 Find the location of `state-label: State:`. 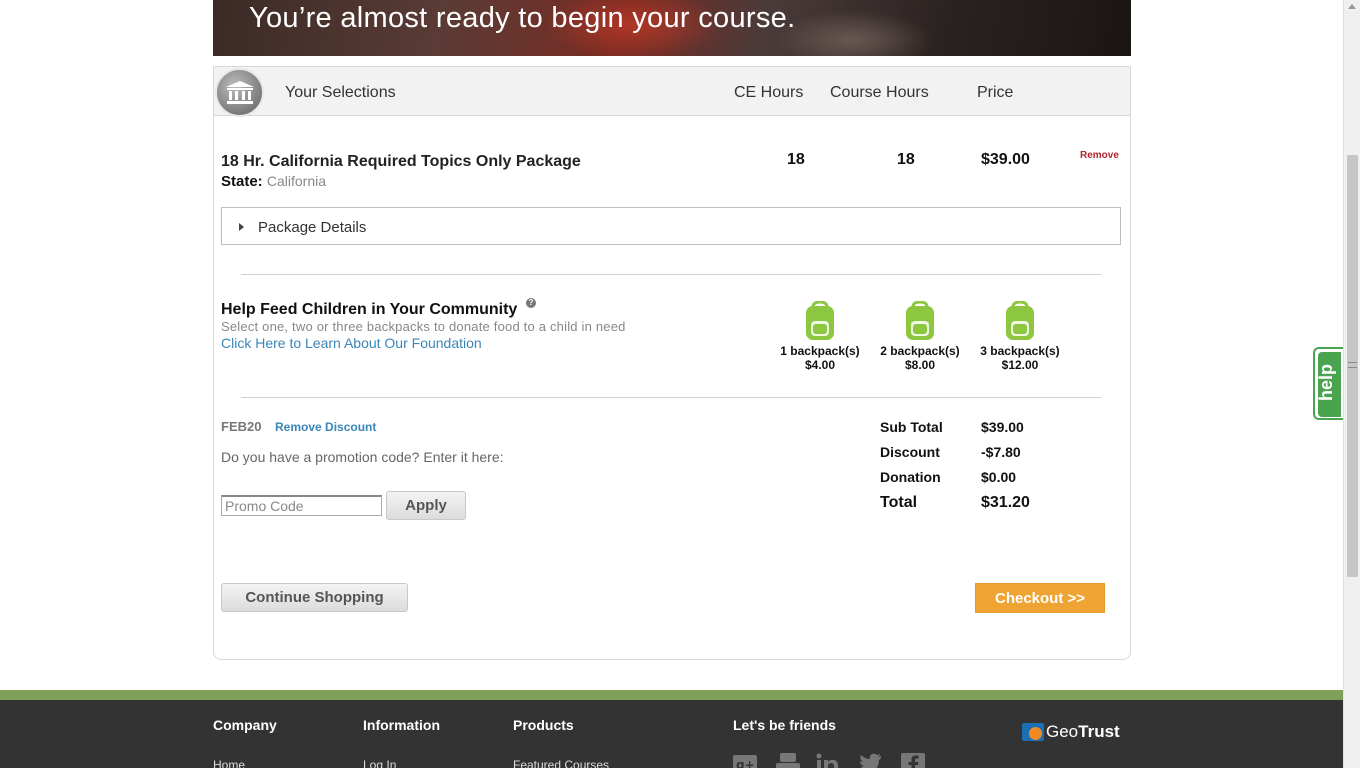

state-label: State: is located at coordinates (242, 181).